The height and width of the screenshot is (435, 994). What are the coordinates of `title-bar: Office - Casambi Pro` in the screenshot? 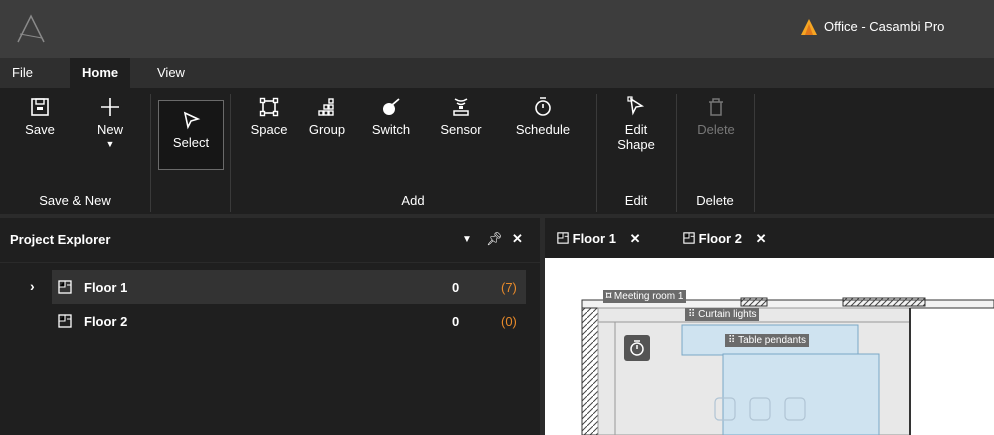 It's located at (497, 29).